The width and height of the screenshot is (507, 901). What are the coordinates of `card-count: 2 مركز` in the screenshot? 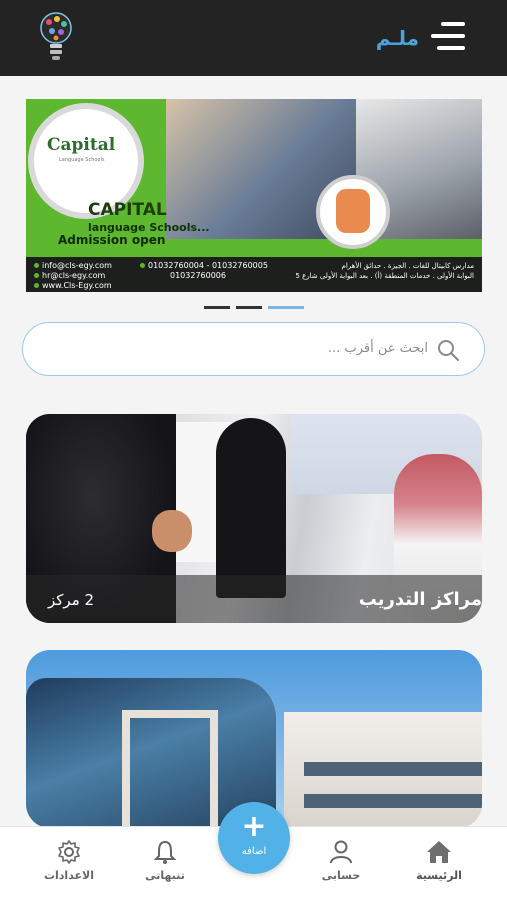 It's located at (71, 600).